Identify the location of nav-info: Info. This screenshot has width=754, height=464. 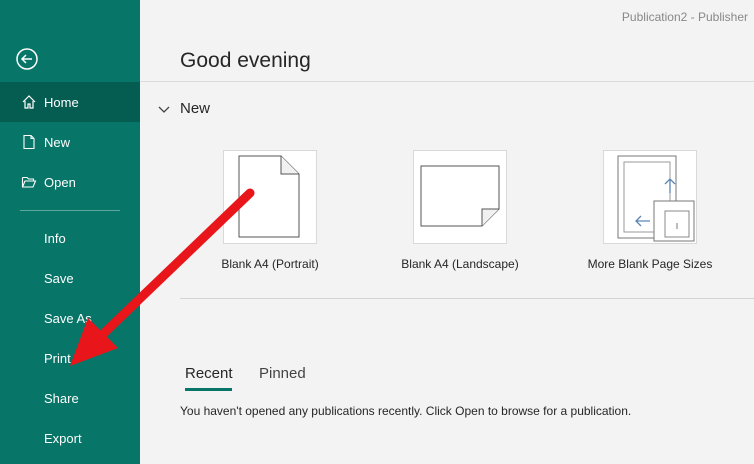
(70, 238).